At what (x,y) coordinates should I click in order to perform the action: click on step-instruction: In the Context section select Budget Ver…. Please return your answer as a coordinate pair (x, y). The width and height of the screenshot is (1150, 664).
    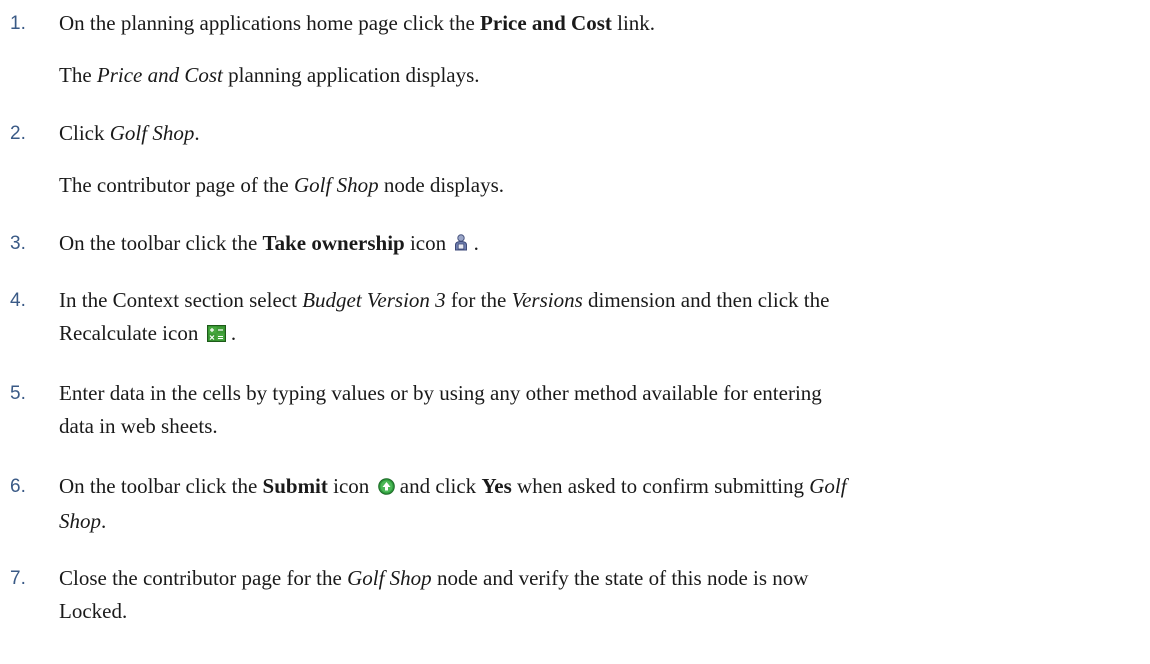
    Looking at the image, I should click on (444, 300).